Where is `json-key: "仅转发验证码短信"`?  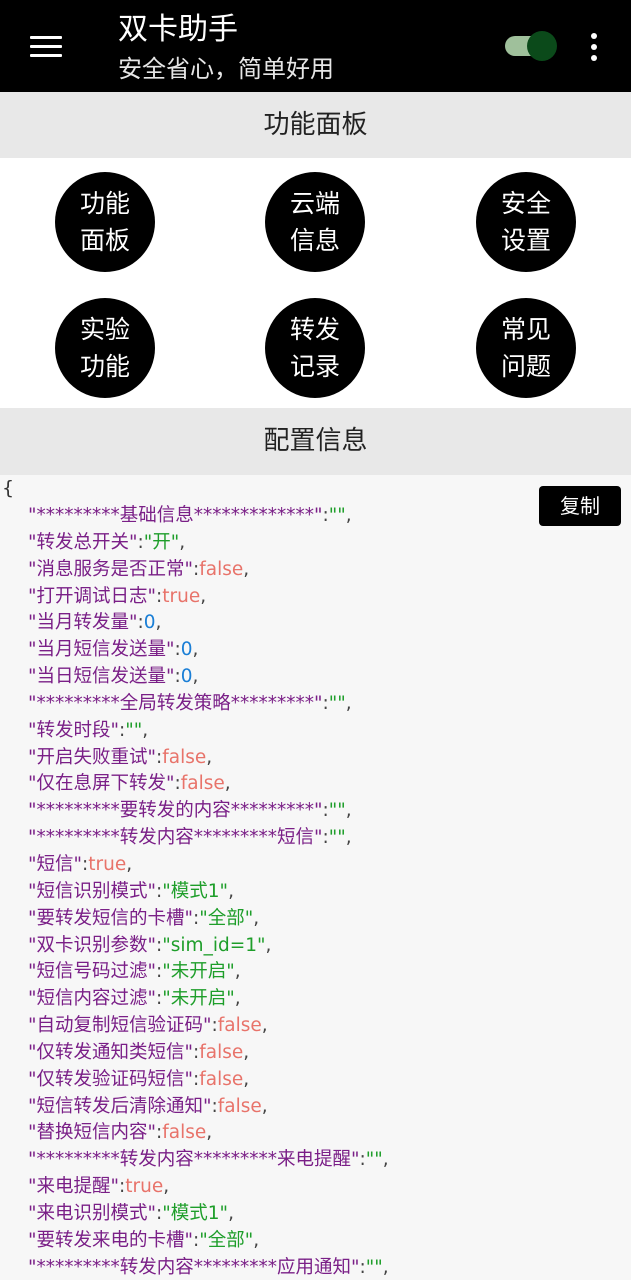
json-key: "仅转发验证码短信" is located at coordinates (111, 1079).